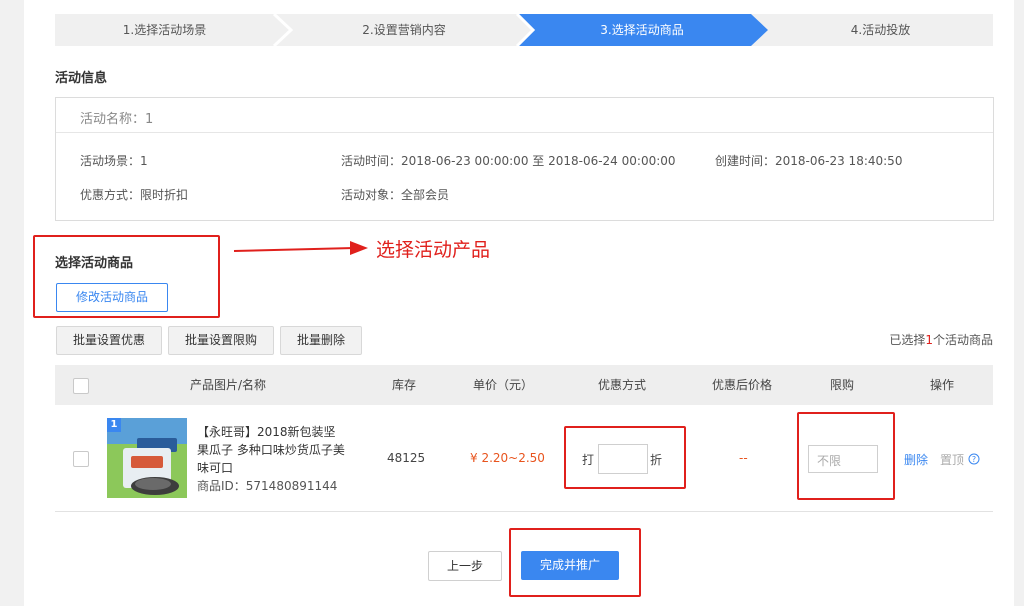 This screenshot has height=606, width=1024. I want to click on selected-count-number: 1, so click(929, 340).